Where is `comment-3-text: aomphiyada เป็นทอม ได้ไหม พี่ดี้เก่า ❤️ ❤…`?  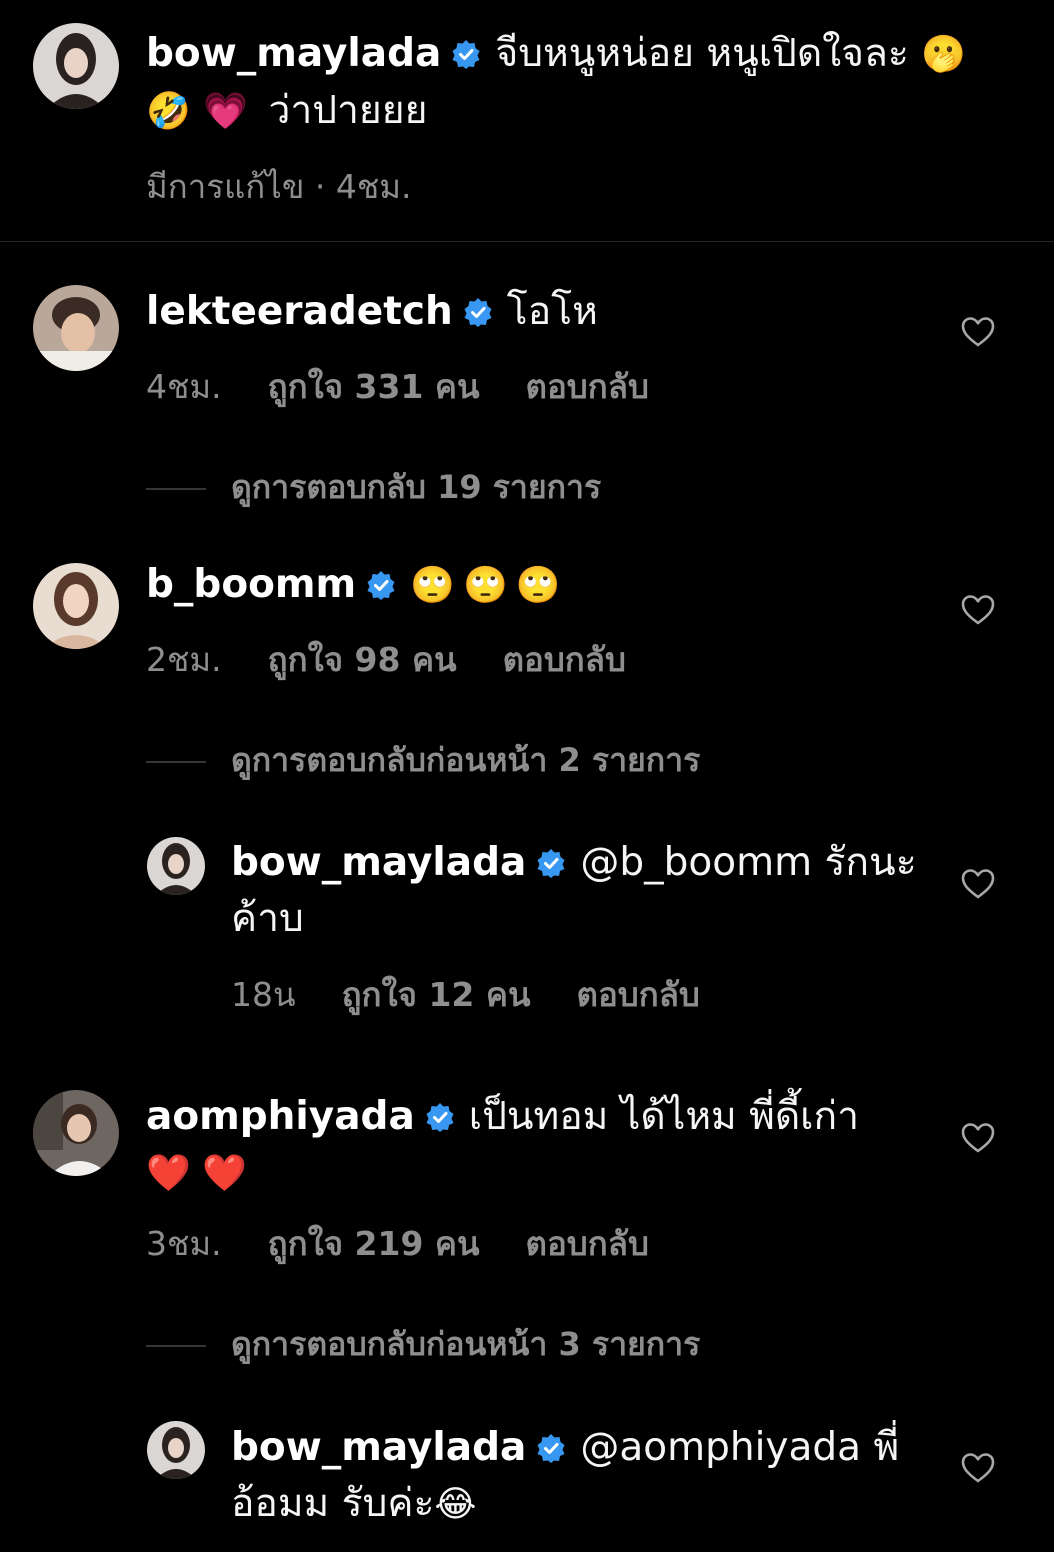
comment-3-text: aomphiyada เป็นทอม ได้ไหม พี่ดี้เก่า ❤️ ❤… is located at coordinates (536, 1145).